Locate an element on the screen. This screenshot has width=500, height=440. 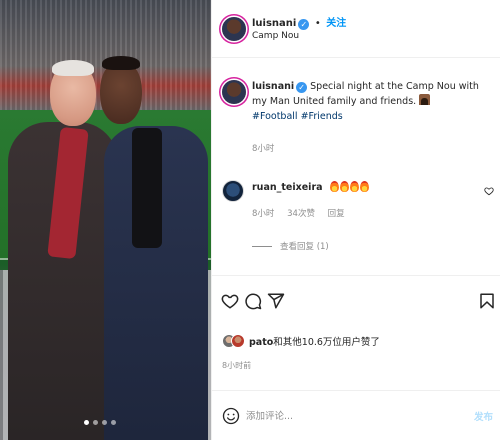
comment-username: ruan_teixeira is located at coordinates (287, 187).